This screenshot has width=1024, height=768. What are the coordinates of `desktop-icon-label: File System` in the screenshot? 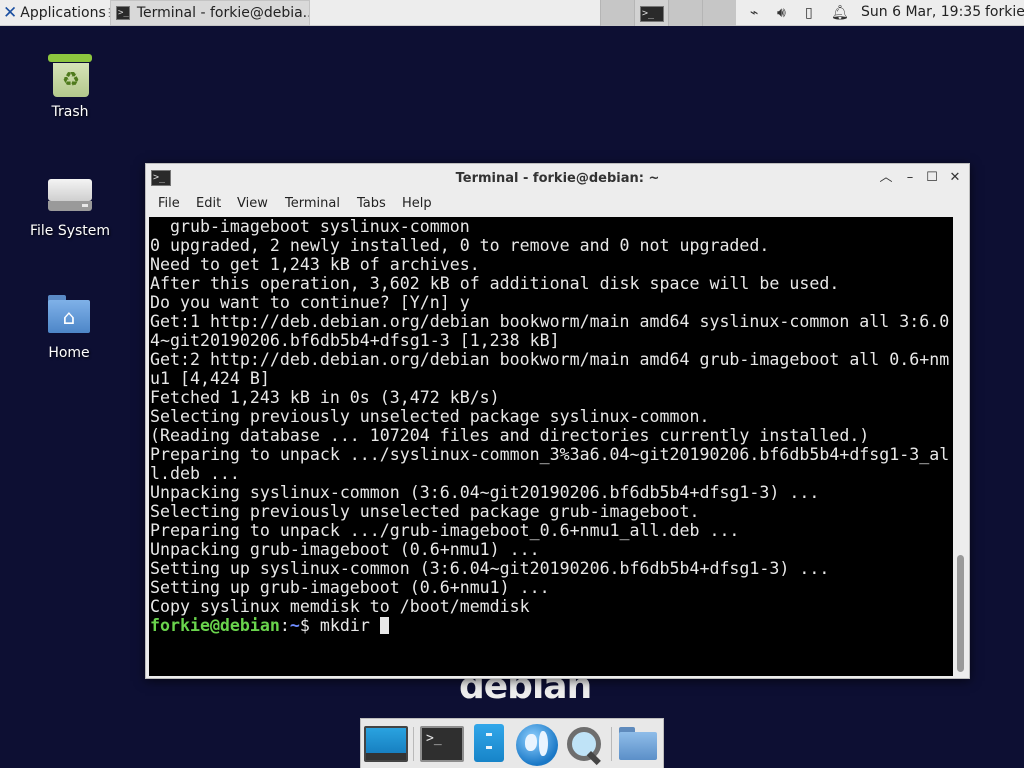 It's located at (70, 231).